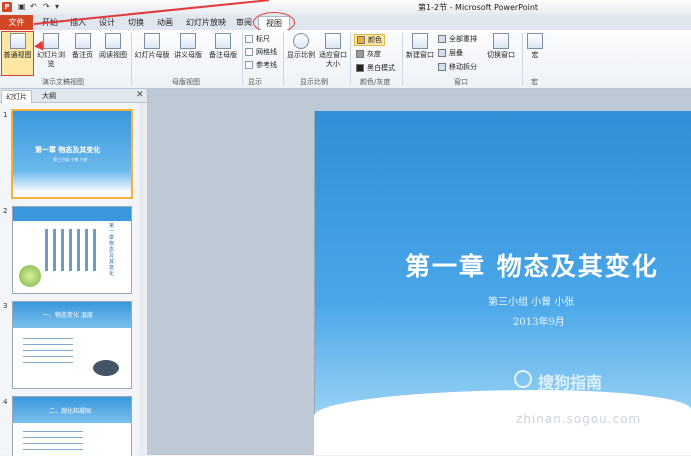 The width and height of the screenshot is (691, 456). I want to click on notes-master-button: 备注母版, so click(223, 46).